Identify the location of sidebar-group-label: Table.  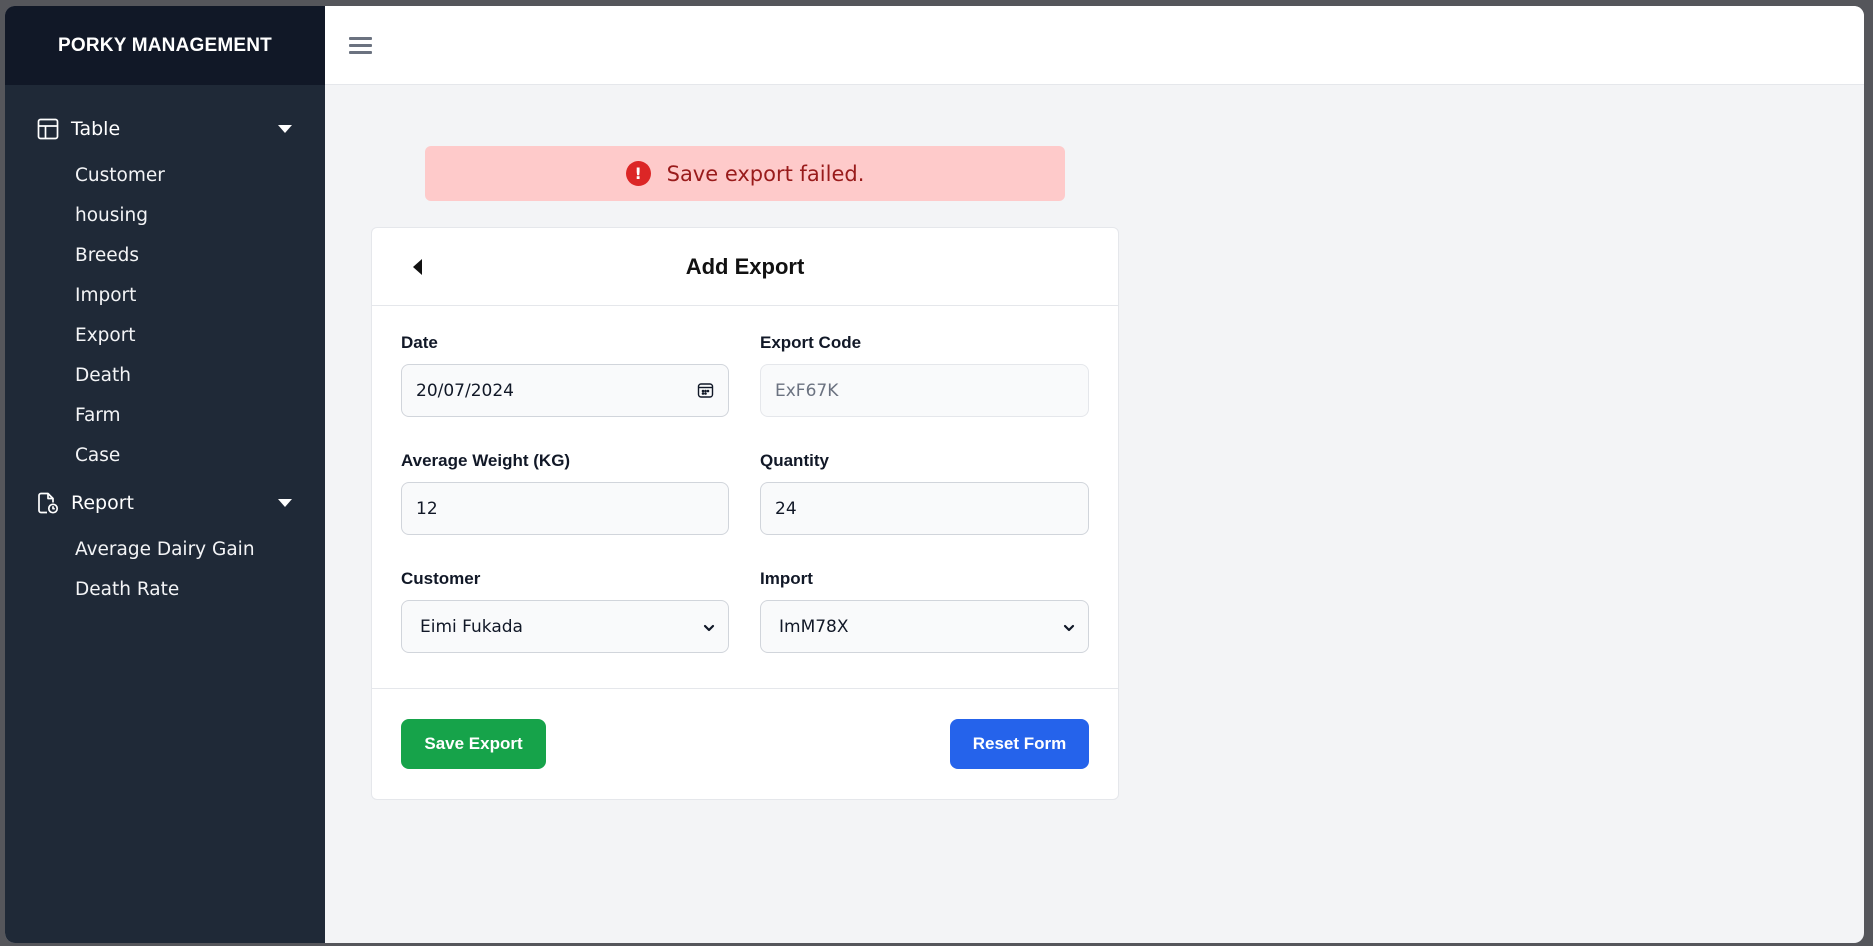
(96, 129).